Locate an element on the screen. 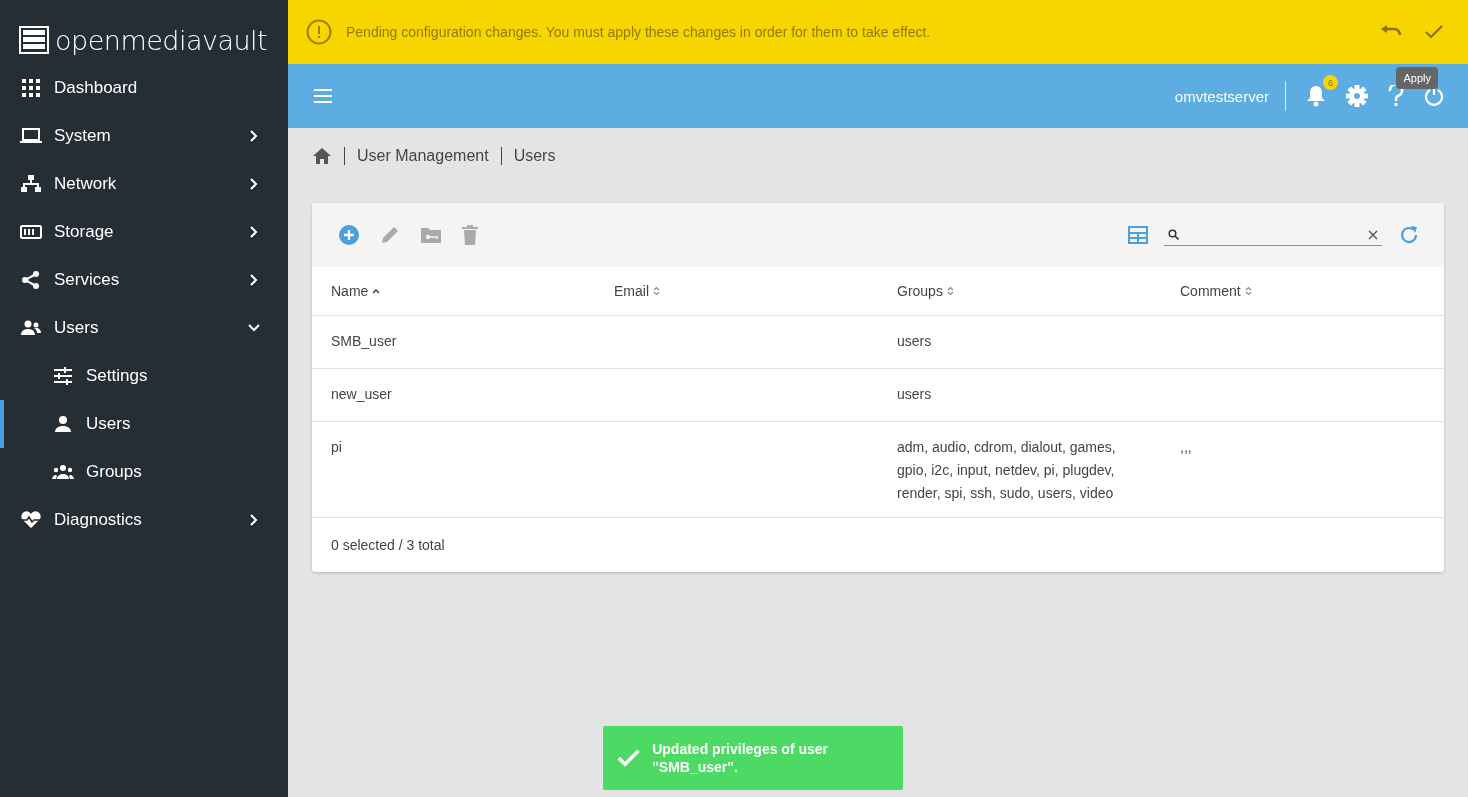 The width and height of the screenshot is (1468, 797). storage-icon is located at coordinates (31, 232).